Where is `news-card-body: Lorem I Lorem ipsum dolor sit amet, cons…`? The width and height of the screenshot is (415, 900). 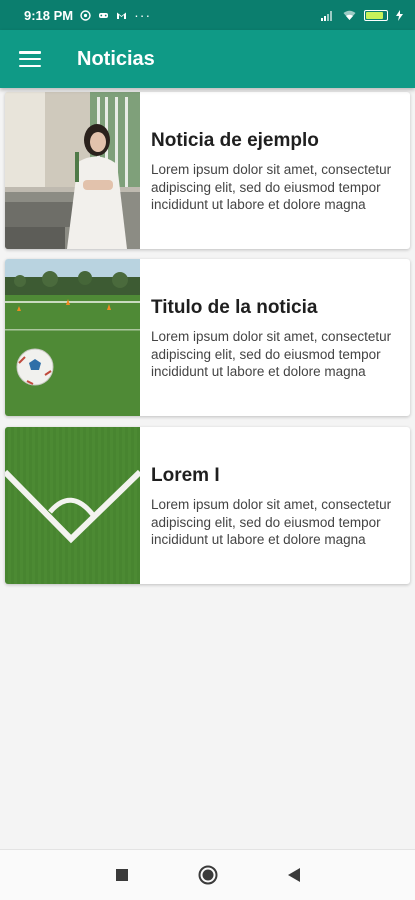
news-card-body: Lorem I Lorem ipsum dolor sit amet, cons… is located at coordinates (275, 505).